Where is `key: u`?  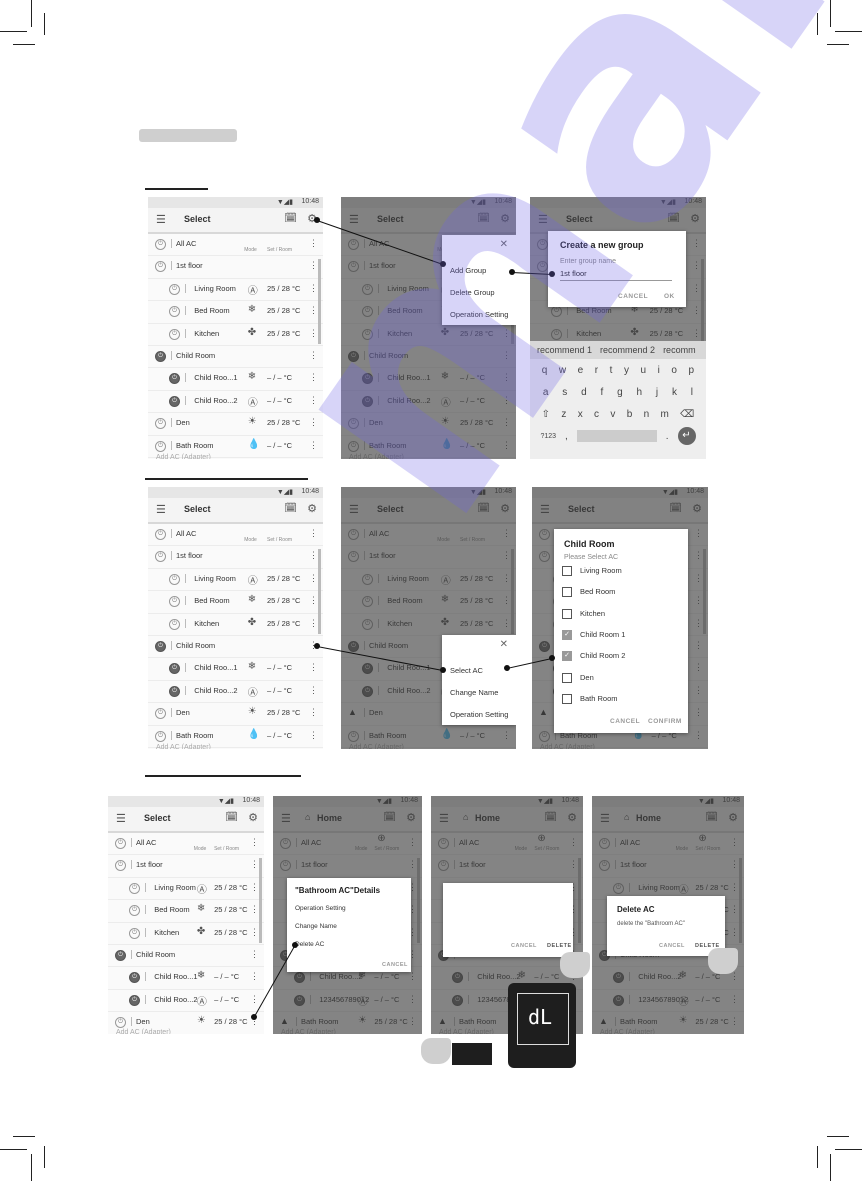 key: u is located at coordinates (644, 370).